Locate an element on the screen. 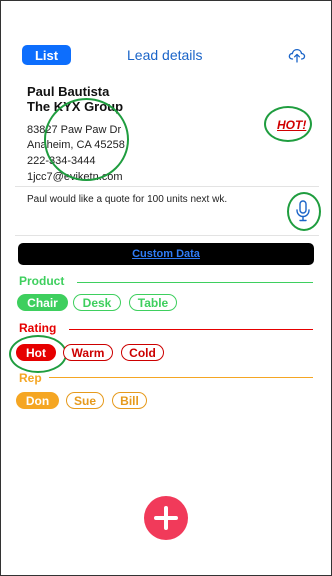 The width and height of the screenshot is (332, 576). product-option-chair: Chair is located at coordinates (42, 302).